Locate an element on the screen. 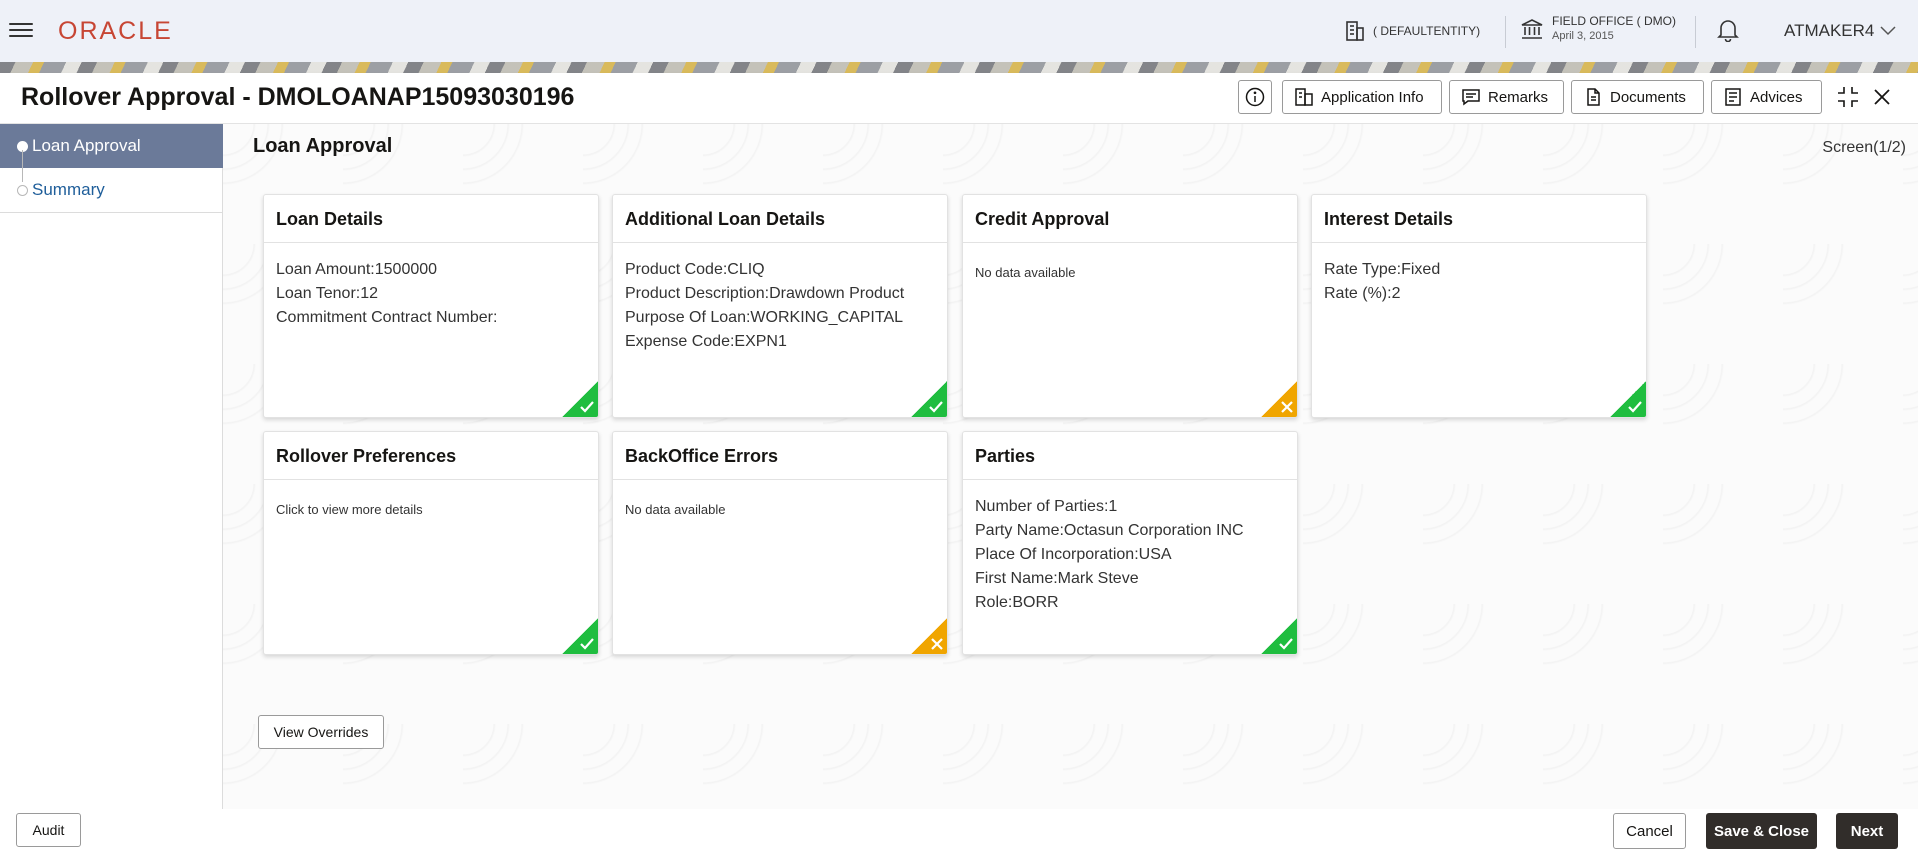  save-and-close-button: Save & Close is located at coordinates (1761, 831).